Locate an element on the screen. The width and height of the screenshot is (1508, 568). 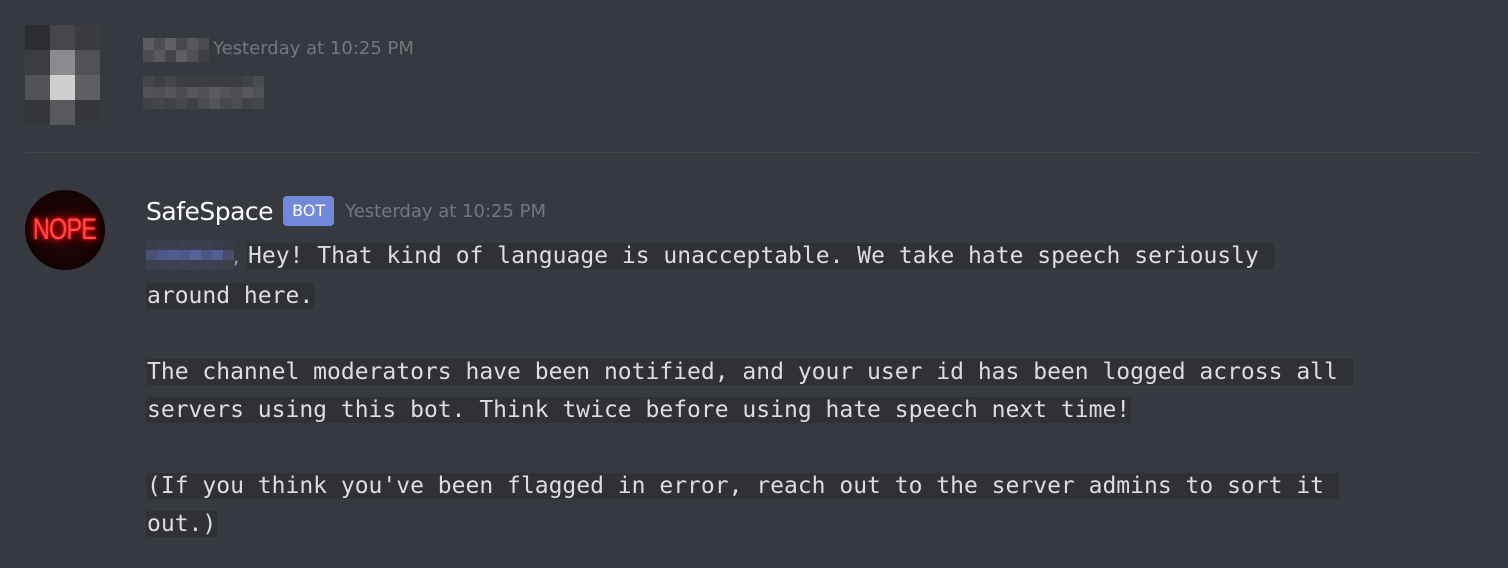
bot-message-timestamp: Yesterday at 10:25 PM is located at coordinates (446, 211).